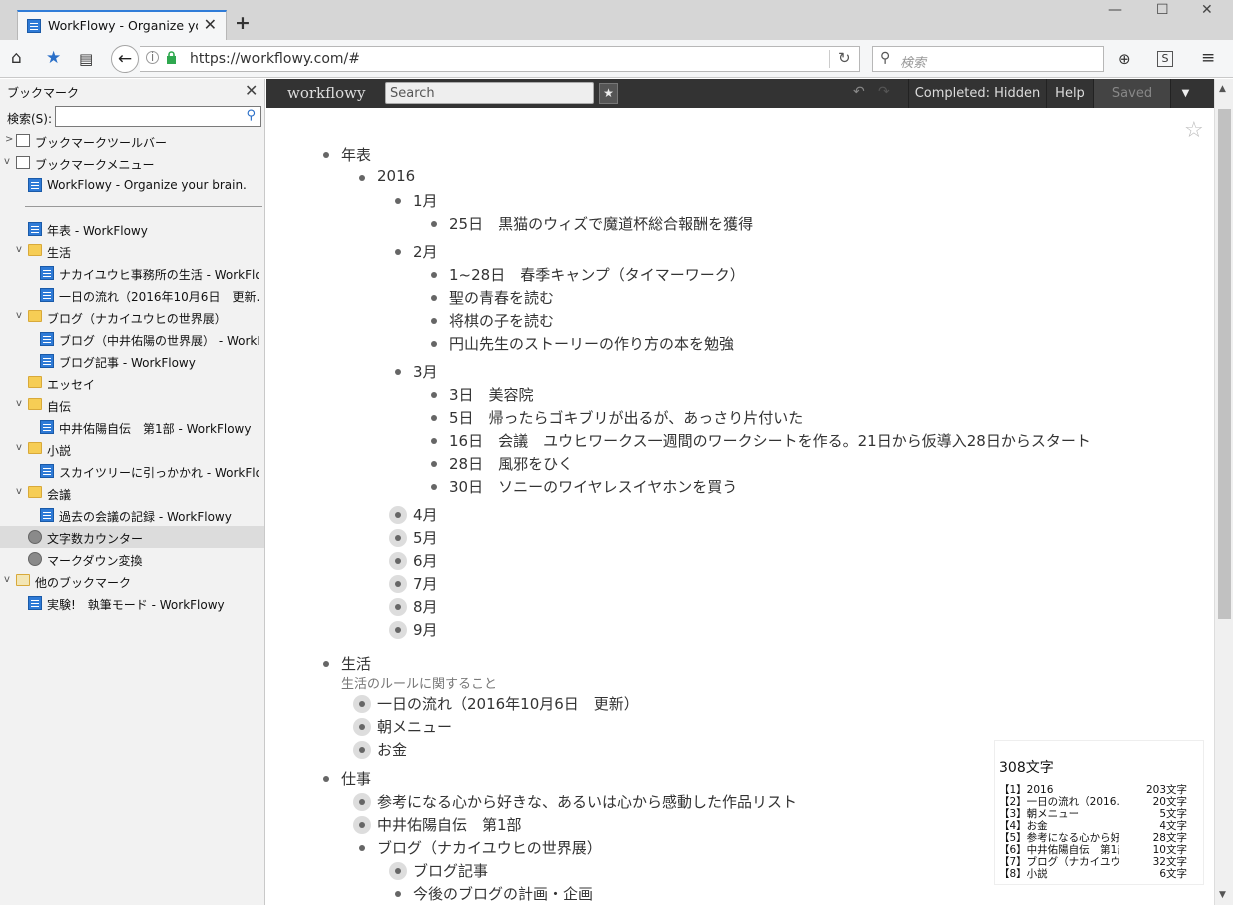  I want to click on sidebar-item-moji-counter: 文字数カウンター, so click(132, 537).